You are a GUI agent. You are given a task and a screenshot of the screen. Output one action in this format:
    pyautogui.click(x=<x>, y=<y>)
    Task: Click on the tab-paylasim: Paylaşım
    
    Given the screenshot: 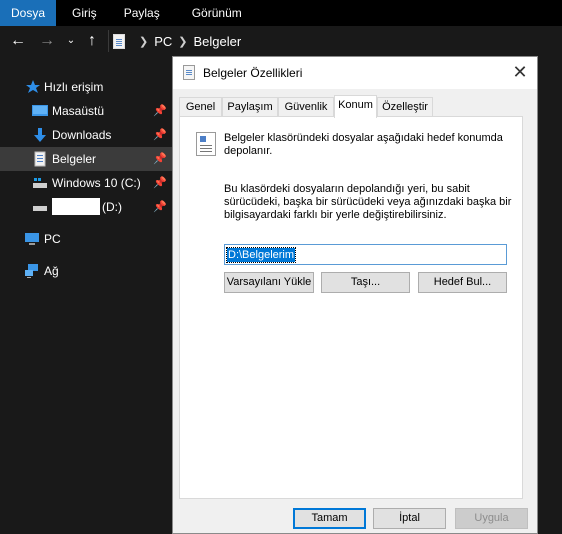 What is the action you would take?
    pyautogui.click(x=250, y=107)
    